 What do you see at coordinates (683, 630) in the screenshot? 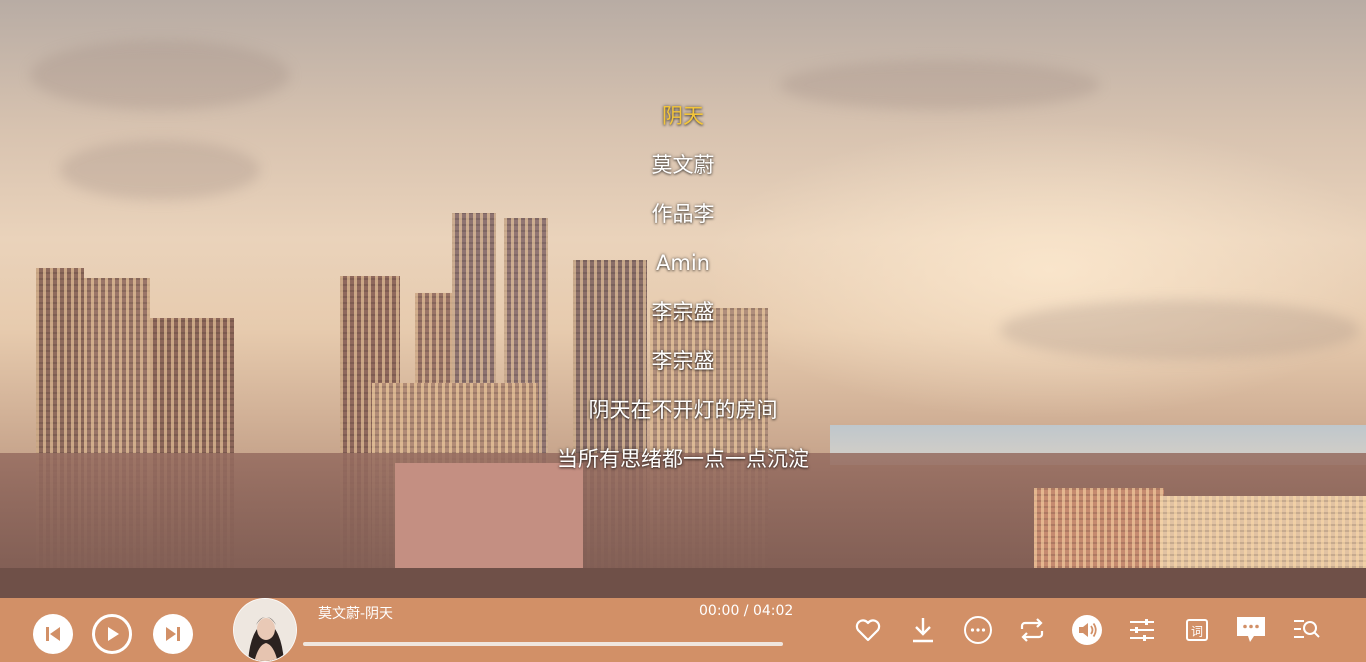
I see `player-bar: 莫文蔚-阴天 00:00 / 04:02 词` at bounding box center [683, 630].